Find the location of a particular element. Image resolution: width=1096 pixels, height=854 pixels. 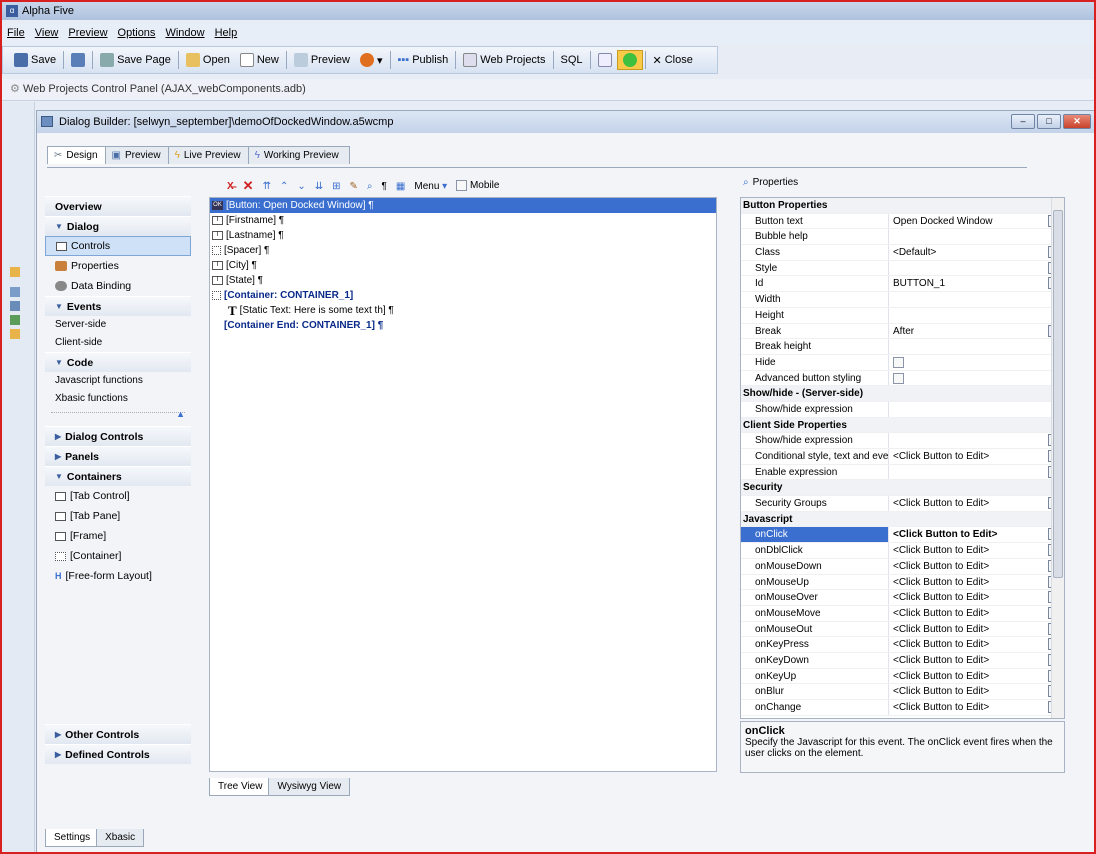

save-page-button: Save Page is located at coordinates (135, 60).